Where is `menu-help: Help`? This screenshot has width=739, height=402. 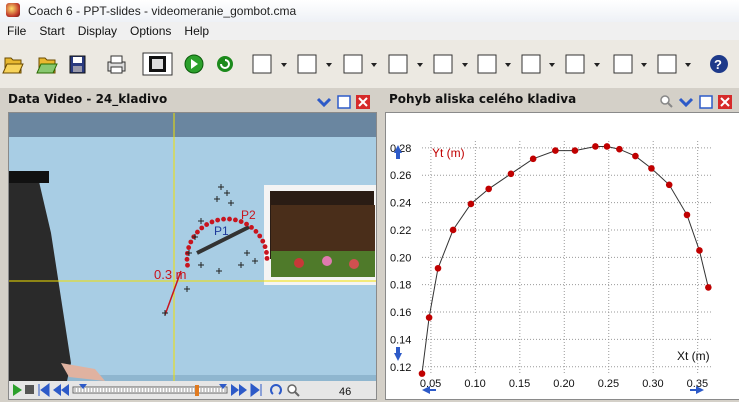
menu-help: Help is located at coordinates (196, 30).